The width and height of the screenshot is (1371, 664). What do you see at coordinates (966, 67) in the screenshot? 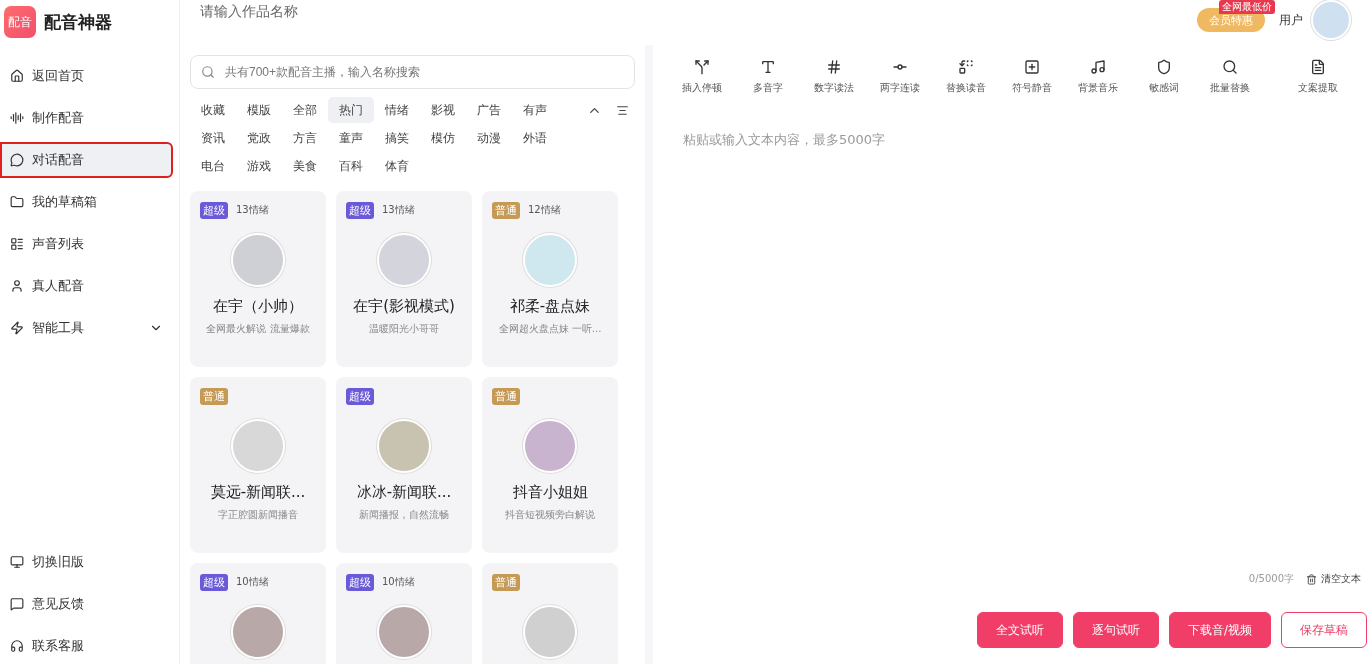
I see `replace-icon` at bounding box center [966, 67].